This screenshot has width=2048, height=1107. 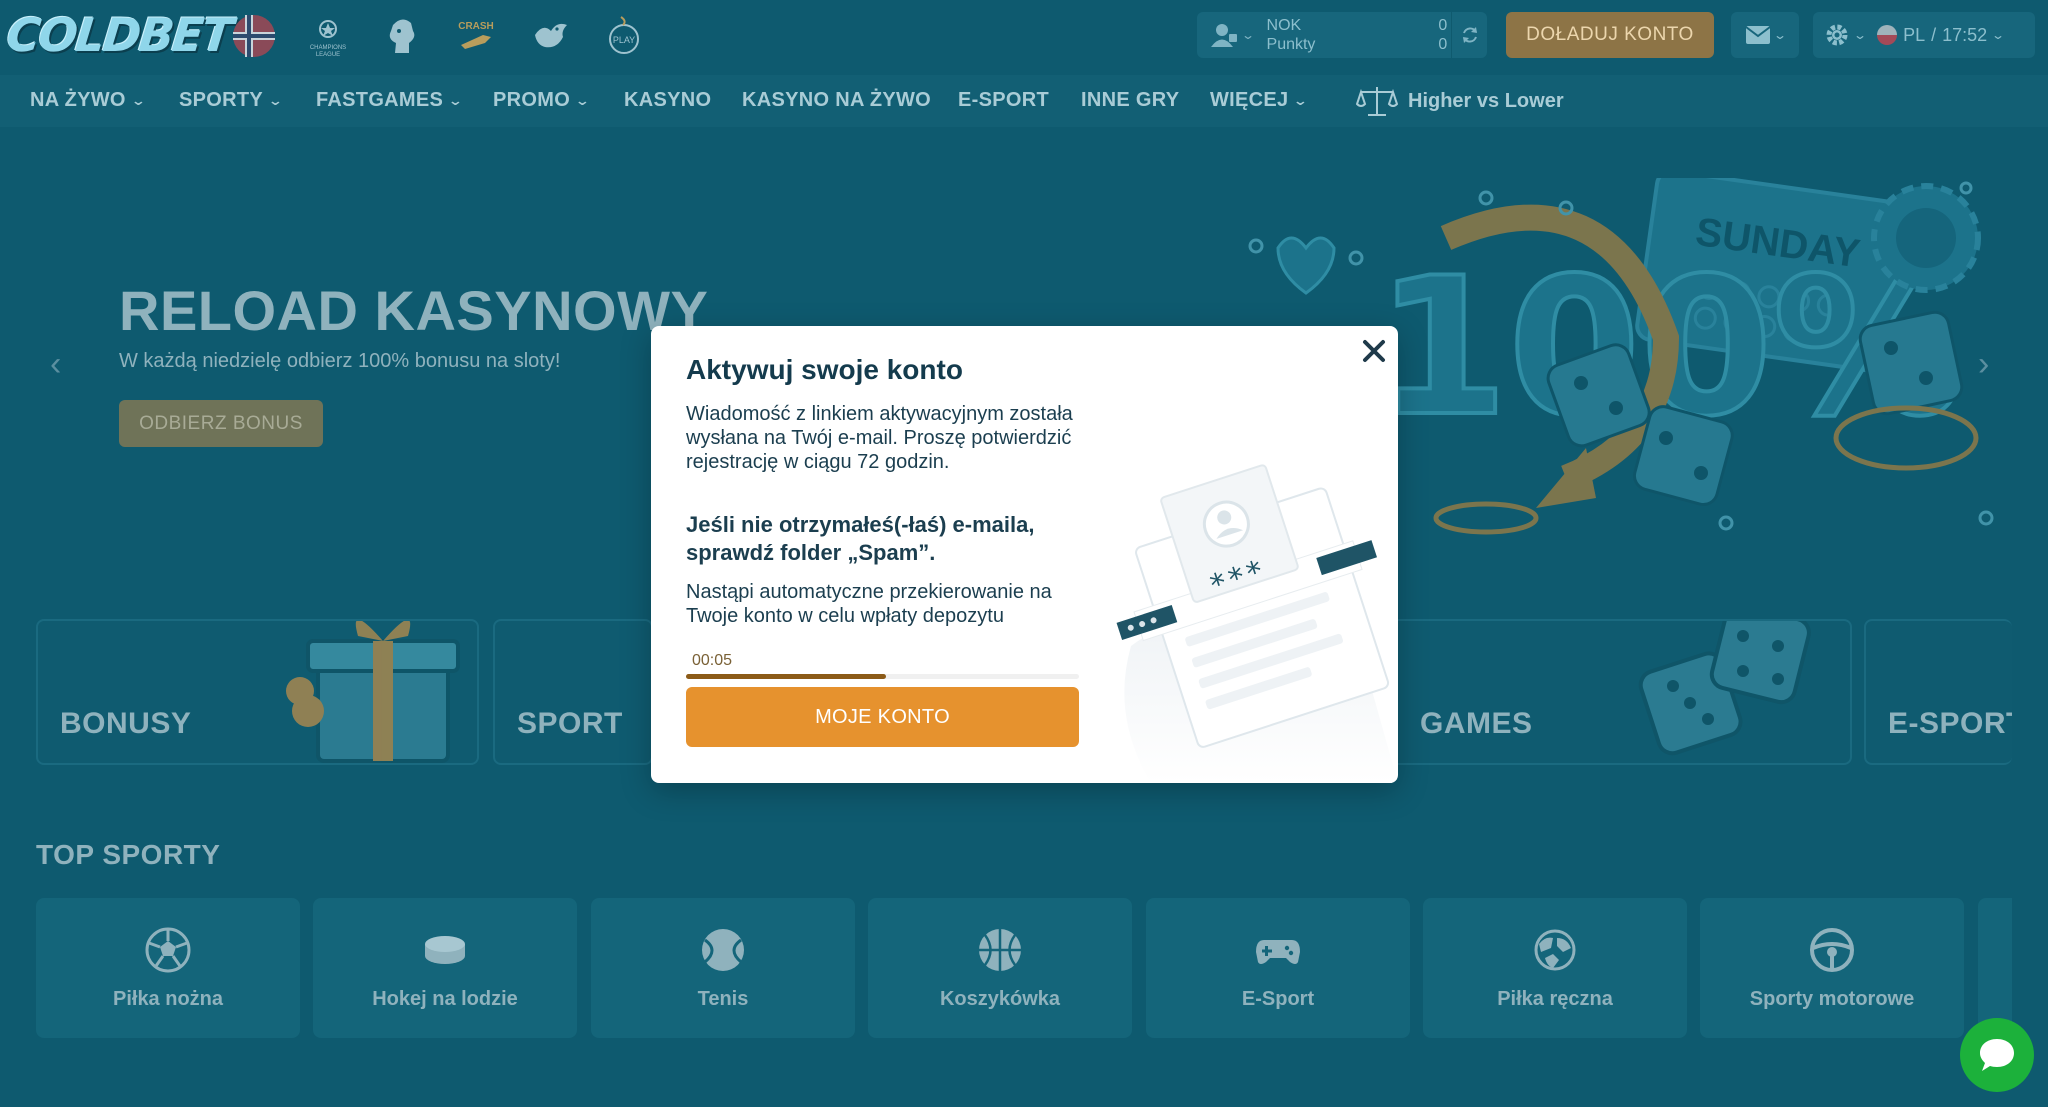 What do you see at coordinates (476, 26) in the screenshot?
I see `svg-text: CRASH` at bounding box center [476, 26].